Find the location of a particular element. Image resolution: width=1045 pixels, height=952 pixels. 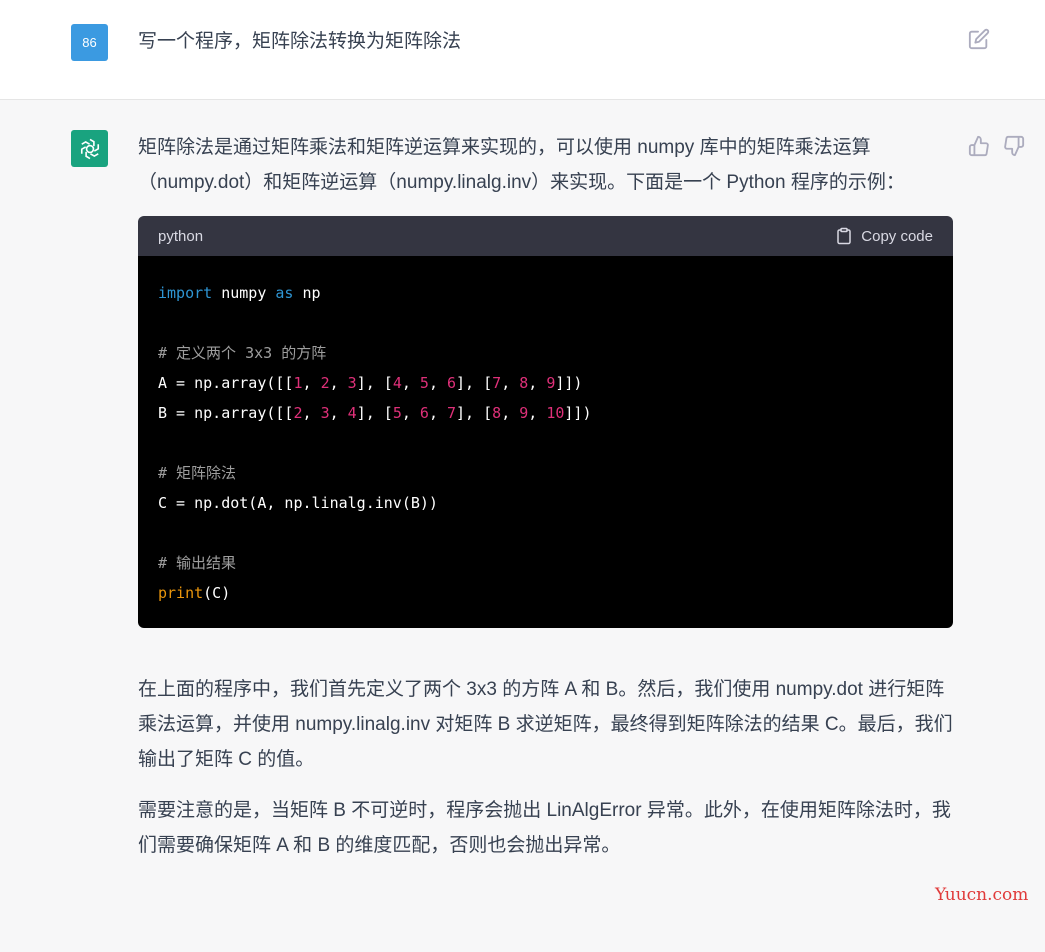

user-avatar: 86 is located at coordinates (89, 42).